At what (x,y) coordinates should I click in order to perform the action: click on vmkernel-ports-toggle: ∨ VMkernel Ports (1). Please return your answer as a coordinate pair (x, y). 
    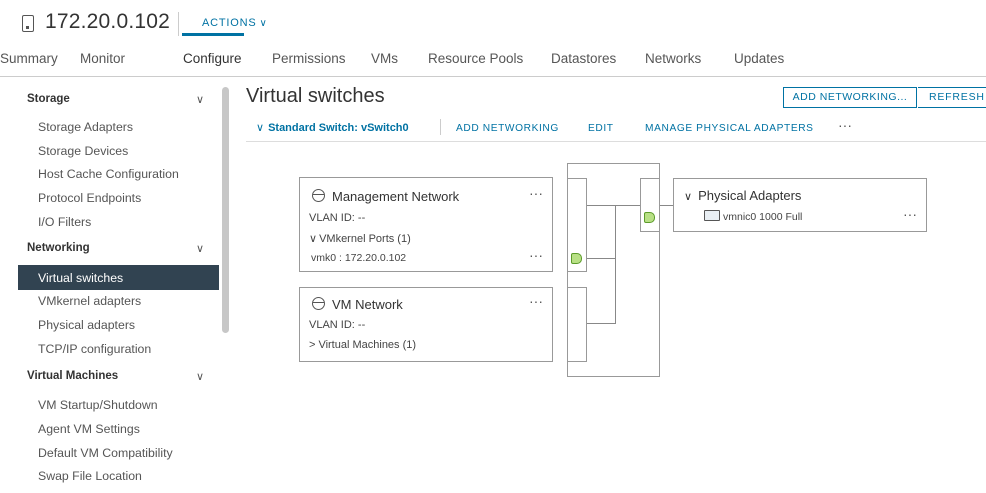
    Looking at the image, I should click on (360, 238).